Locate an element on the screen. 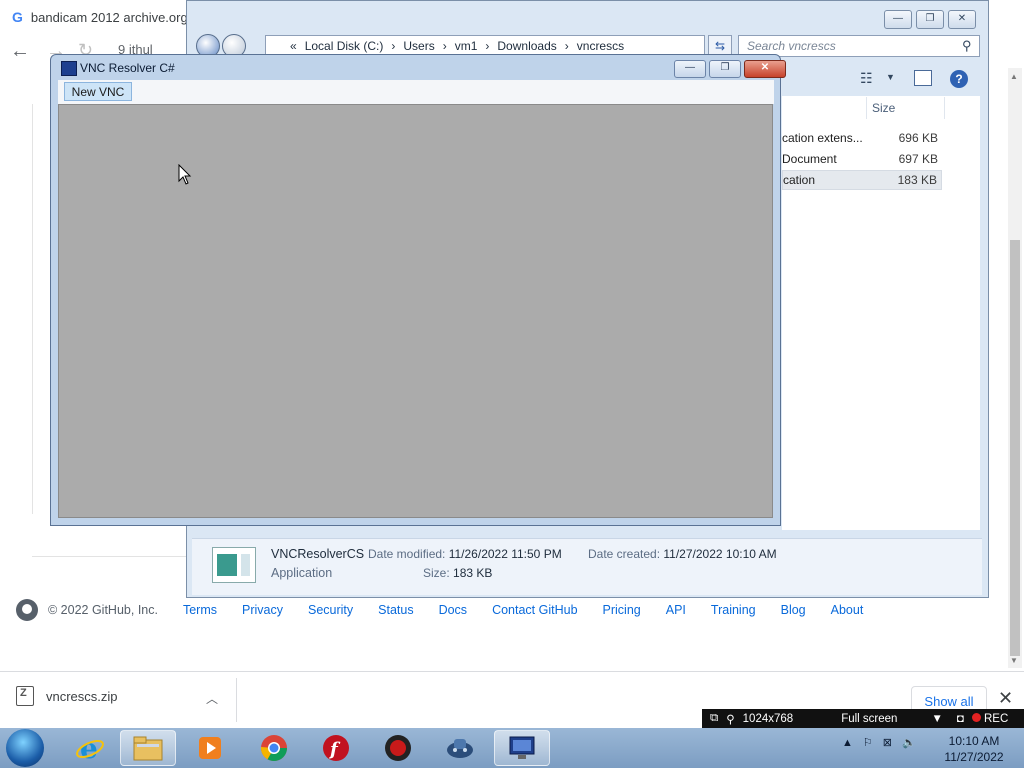 The width and height of the screenshot is (1024, 768). tab-title: bandicam 2012 archive.org is located at coordinates (109, 17).